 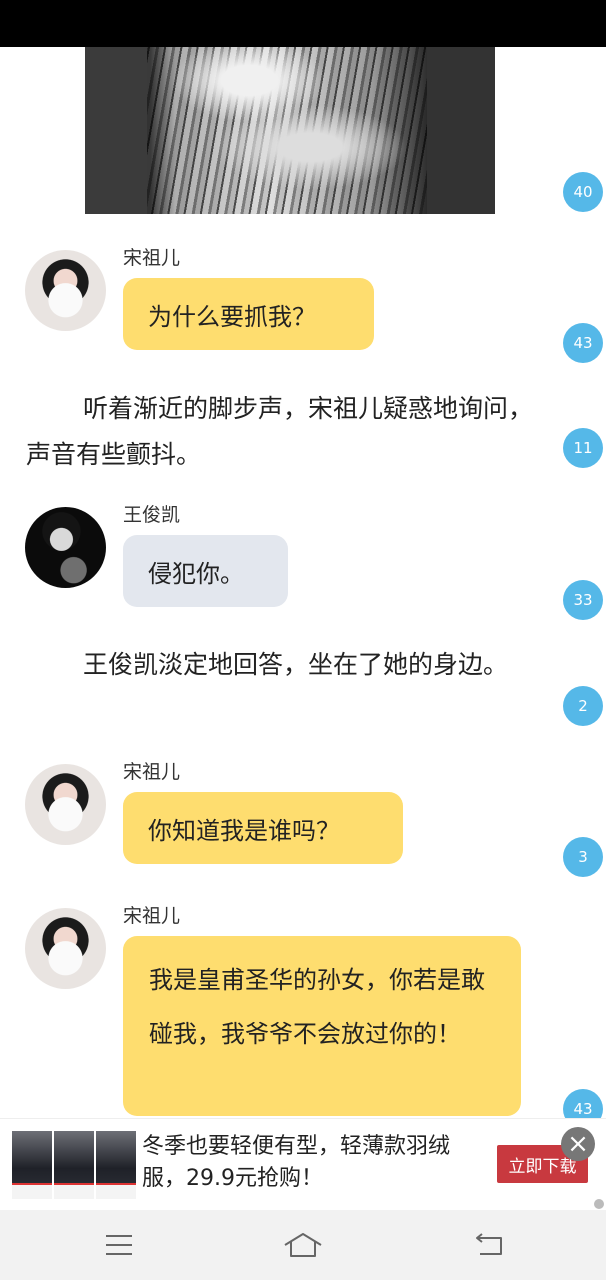 I want to click on comment-count-badge: 33, so click(x=583, y=600).